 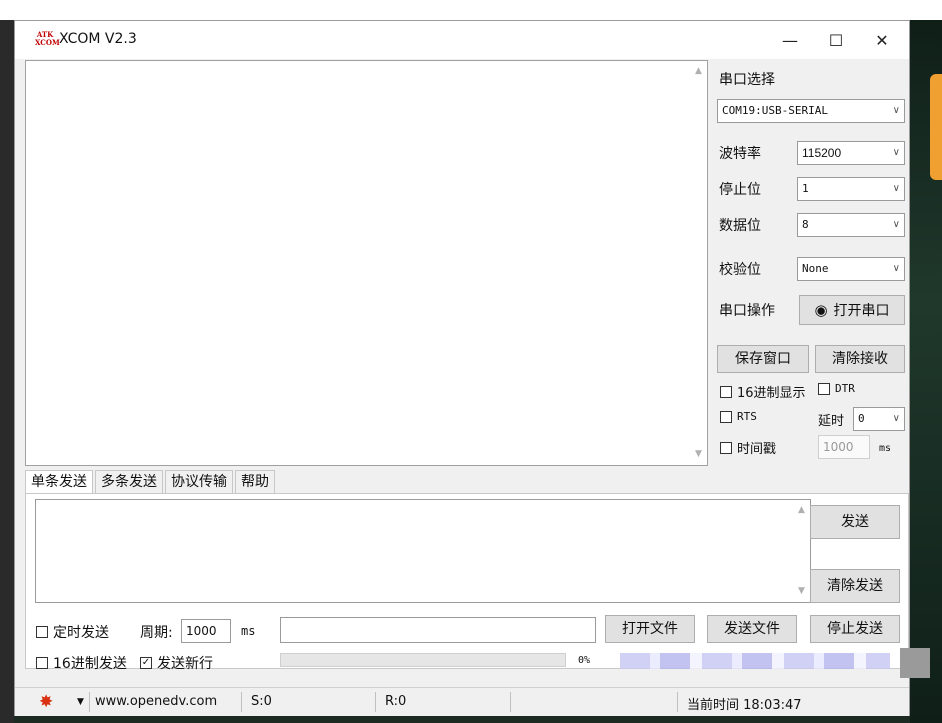 I want to click on port-select: COM19:USB-SERIAL ∨, so click(x=811, y=111).